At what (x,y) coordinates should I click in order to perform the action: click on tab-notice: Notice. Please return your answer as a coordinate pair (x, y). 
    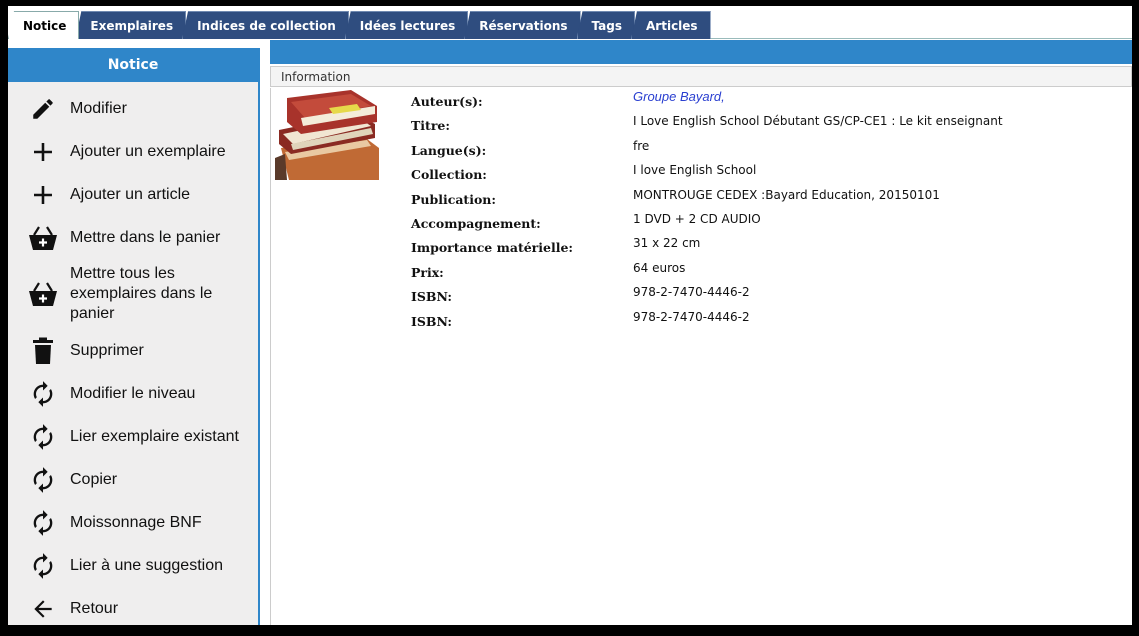
    Looking at the image, I should click on (44, 25).